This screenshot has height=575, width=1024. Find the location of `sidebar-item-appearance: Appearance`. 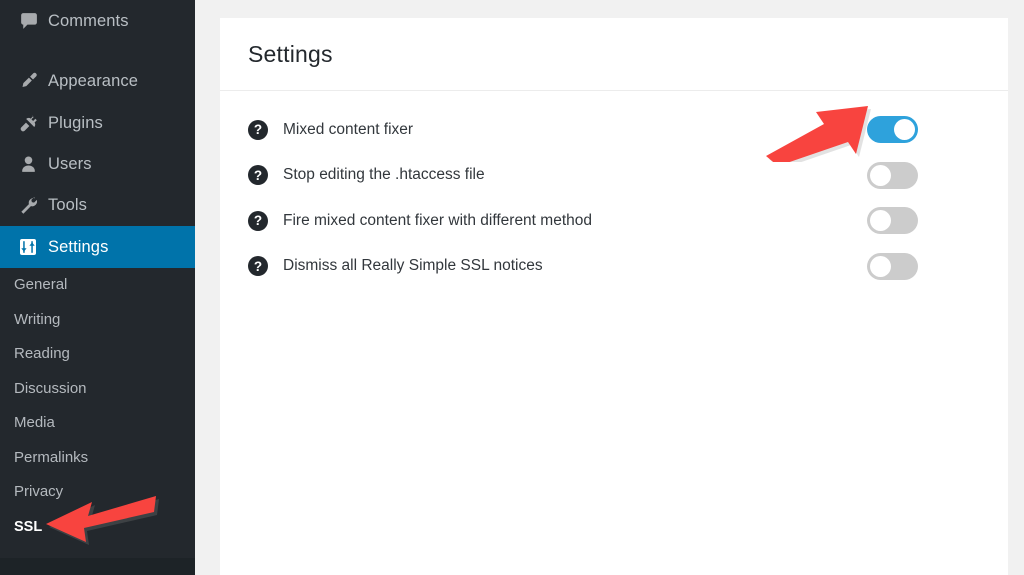

sidebar-item-appearance: Appearance is located at coordinates (97, 81).